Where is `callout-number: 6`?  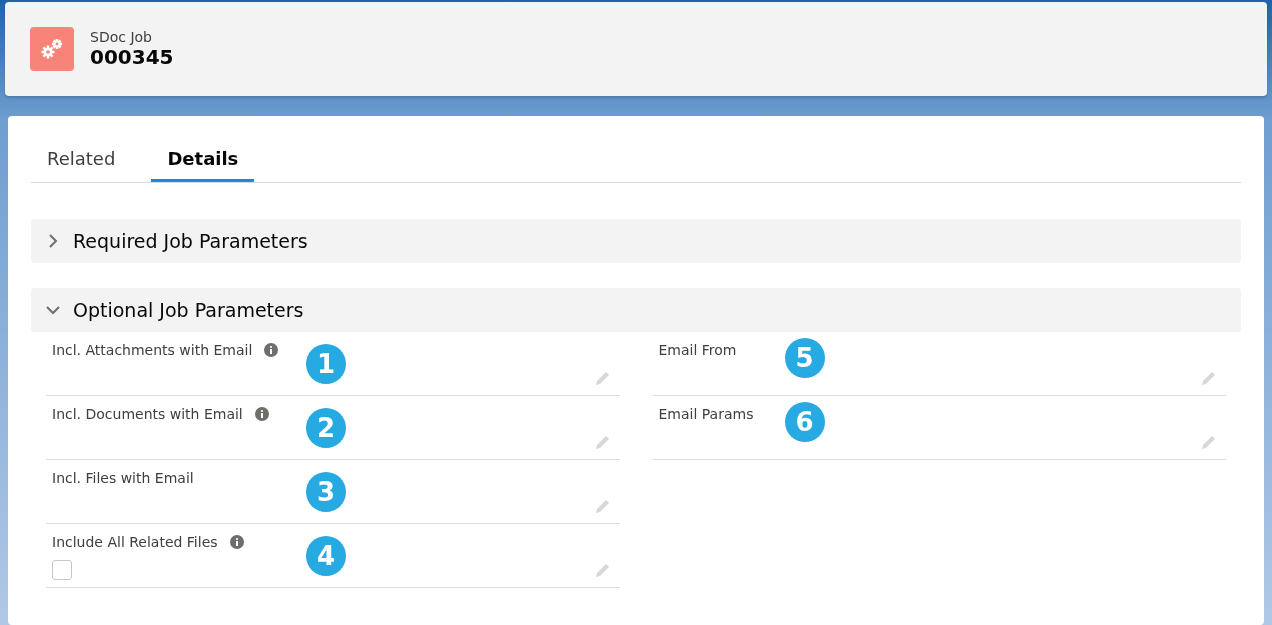 callout-number: 6 is located at coordinates (804, 422).